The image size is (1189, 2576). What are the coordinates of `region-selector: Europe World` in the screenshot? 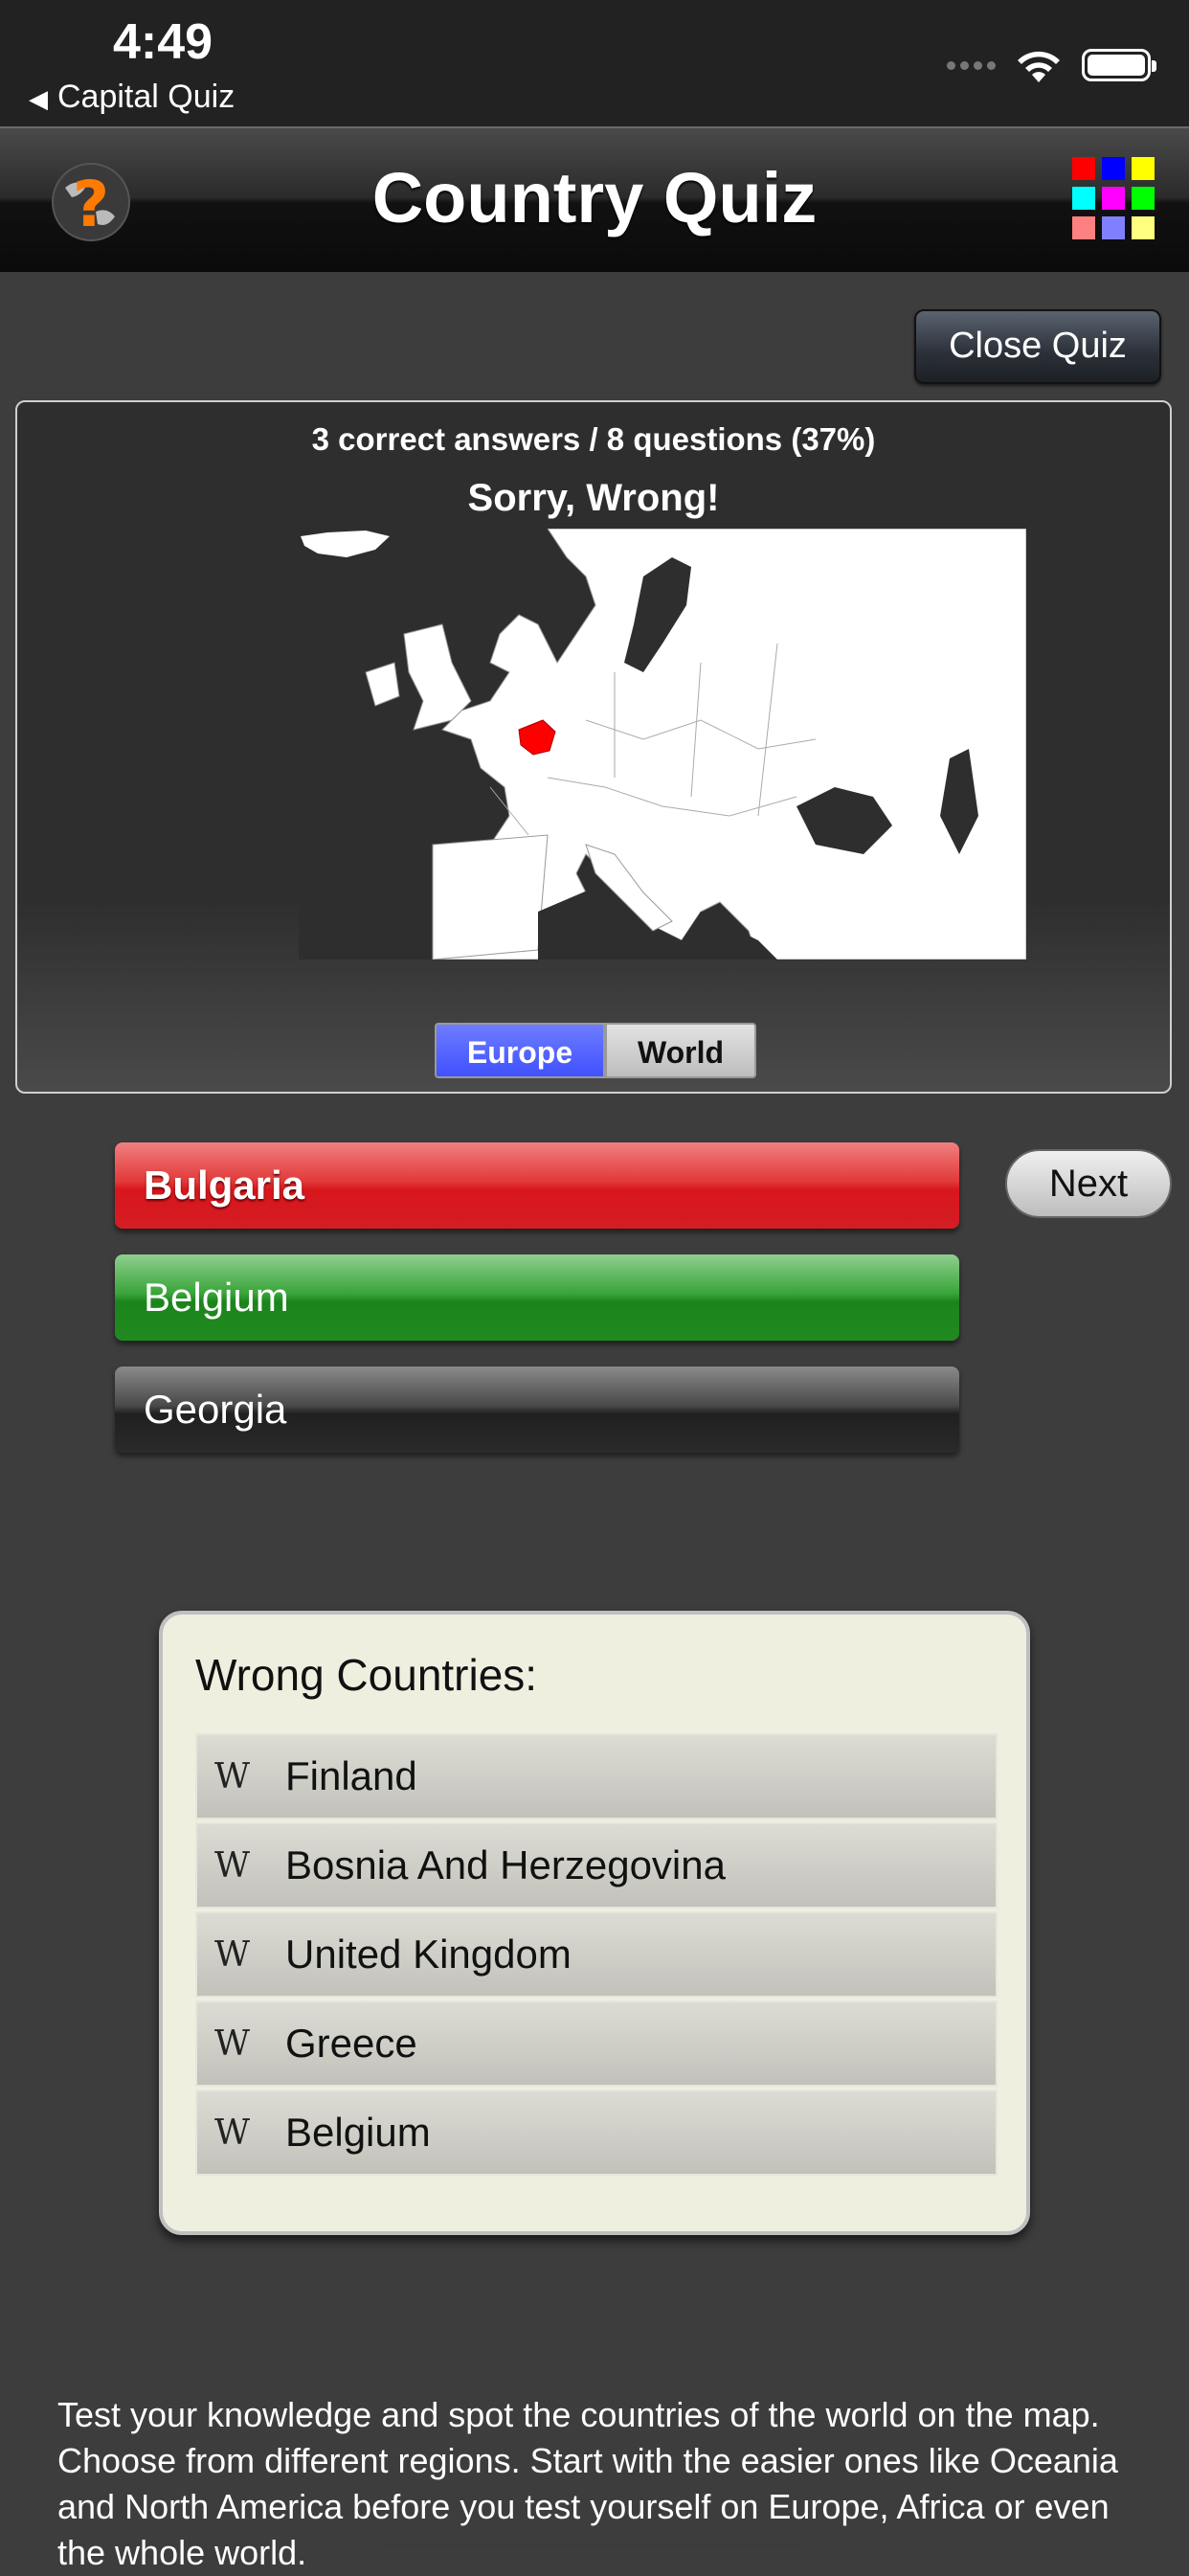 It's located at (595, 1050).